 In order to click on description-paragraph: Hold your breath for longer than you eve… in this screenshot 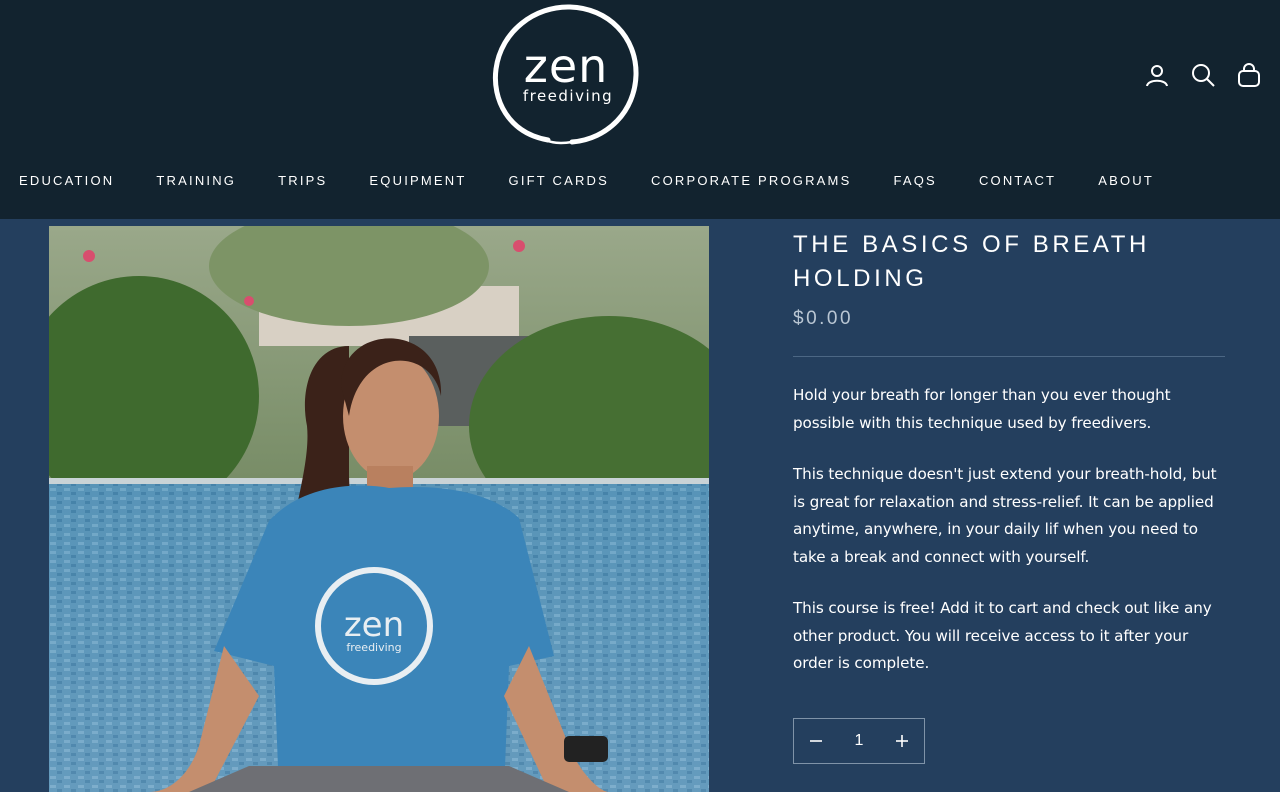, I will do `click(982, 409)`.